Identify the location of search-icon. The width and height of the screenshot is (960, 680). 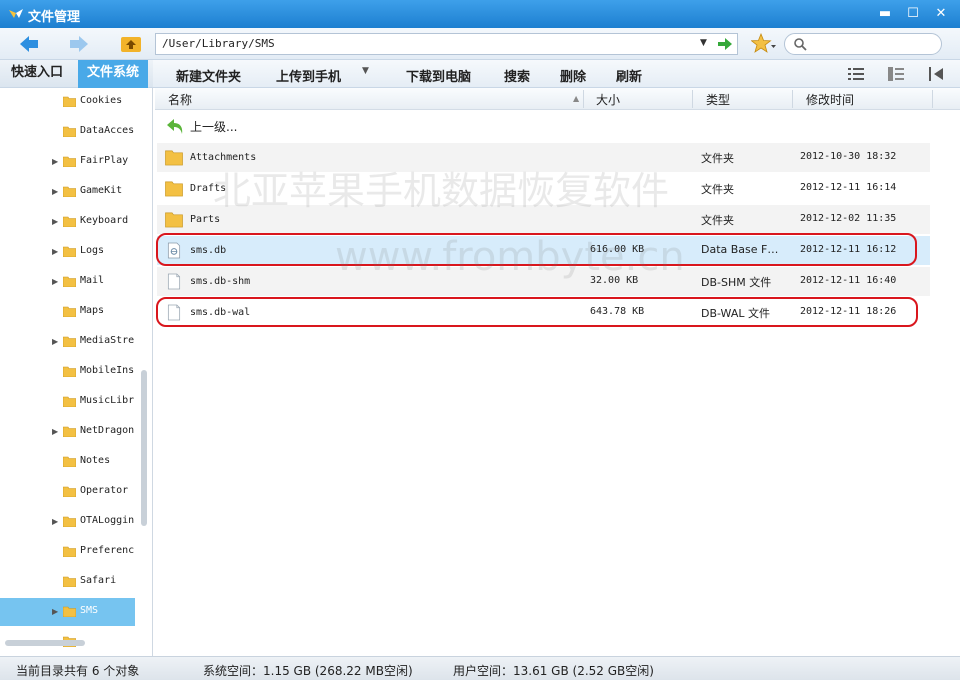
(800, 44).